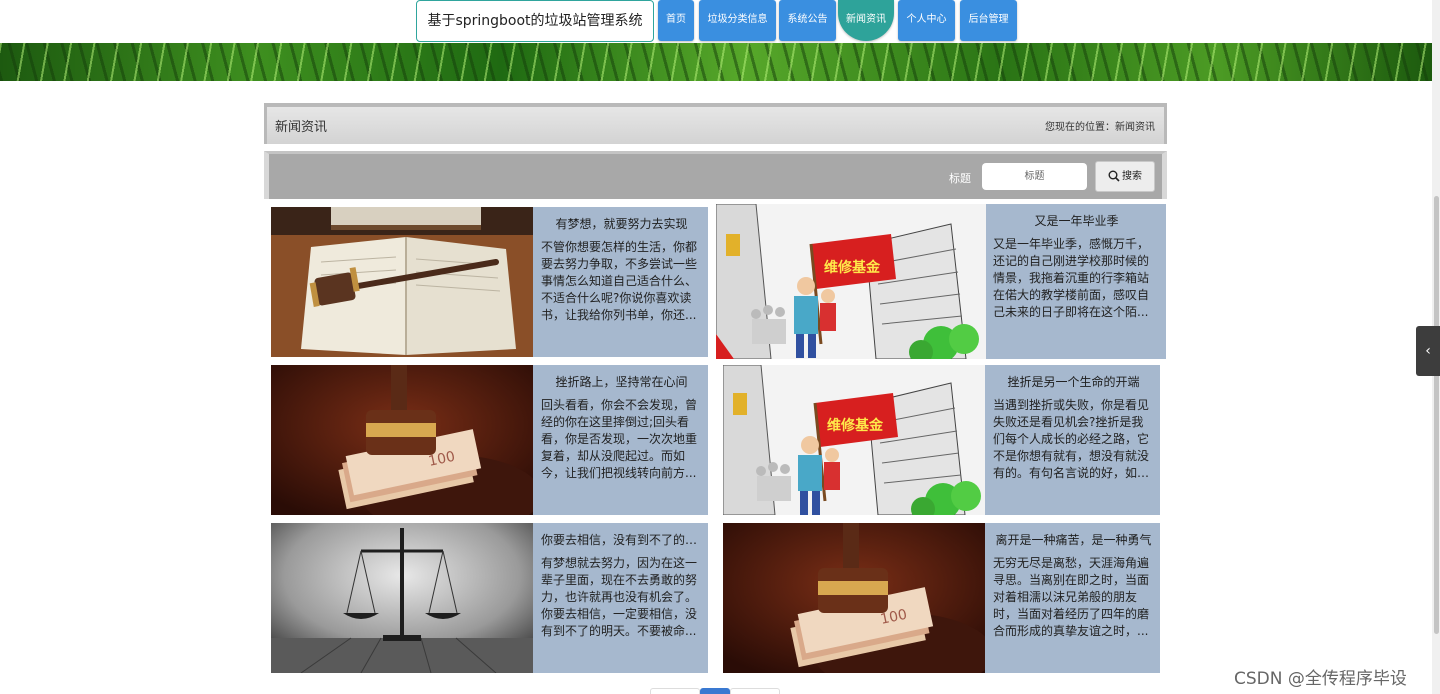  I want to click on nav-admin: 后台管理, so click(988, 20).